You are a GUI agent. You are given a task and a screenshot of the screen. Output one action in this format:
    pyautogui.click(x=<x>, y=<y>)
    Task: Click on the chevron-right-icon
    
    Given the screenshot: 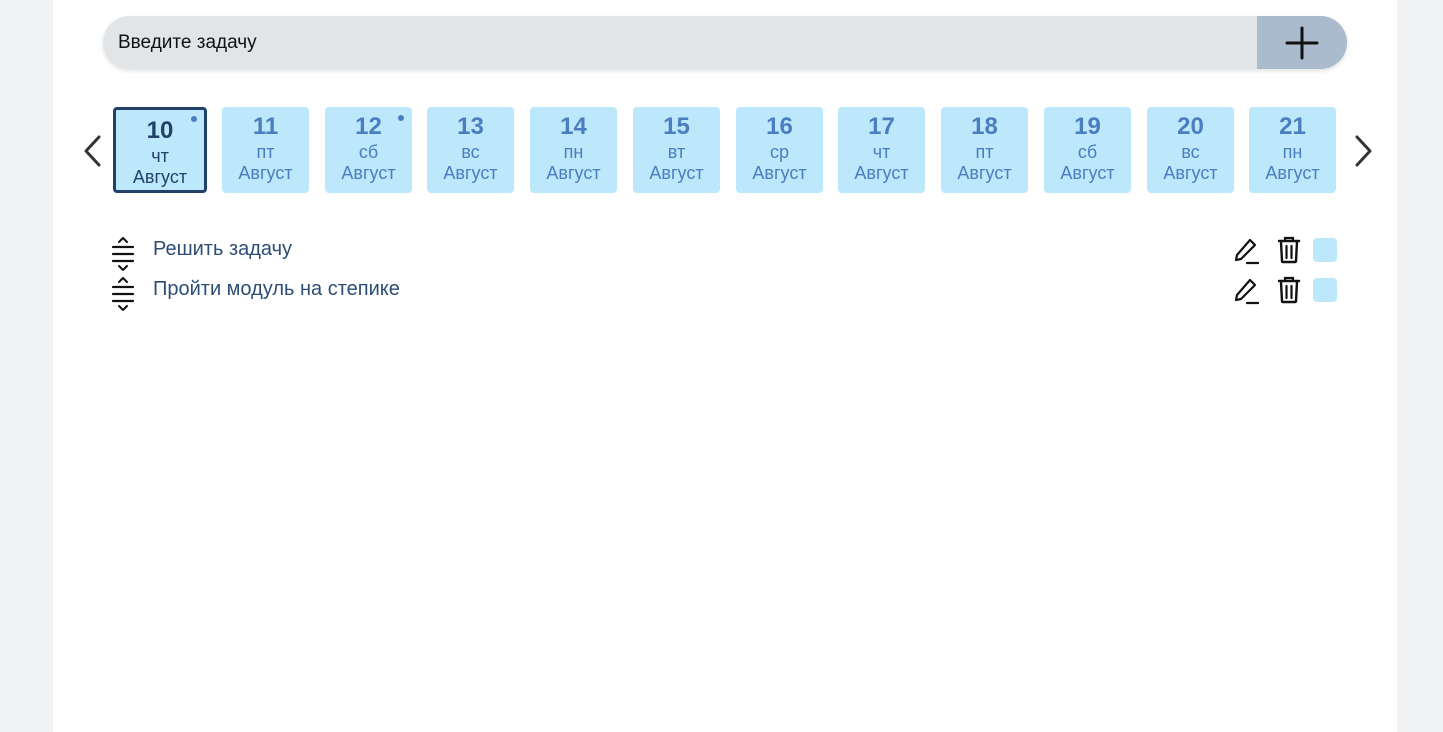 What is the action you would take?
    pyautogui.click(x=1363, y=151)
    